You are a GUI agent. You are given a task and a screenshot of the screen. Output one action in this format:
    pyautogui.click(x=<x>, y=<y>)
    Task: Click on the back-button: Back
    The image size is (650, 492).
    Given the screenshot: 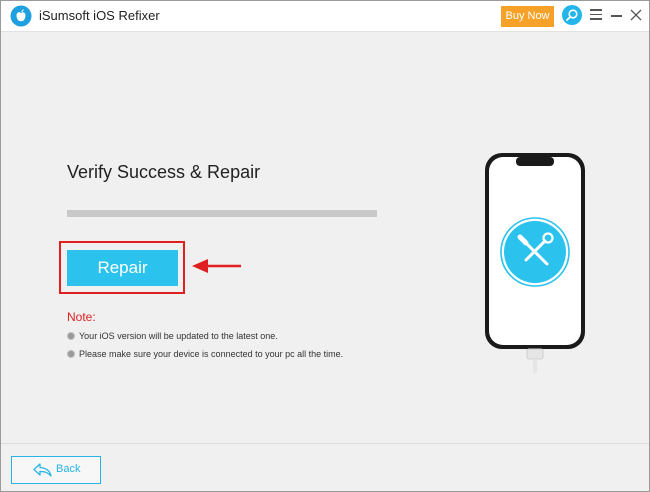 What is the action you would take?
    pyautogui.click(x=56, y=470)
    